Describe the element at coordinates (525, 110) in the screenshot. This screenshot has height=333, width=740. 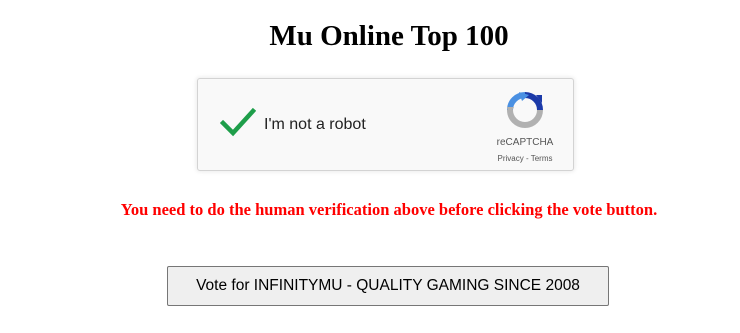
I see `recaptcha-logo-icon` at that location.